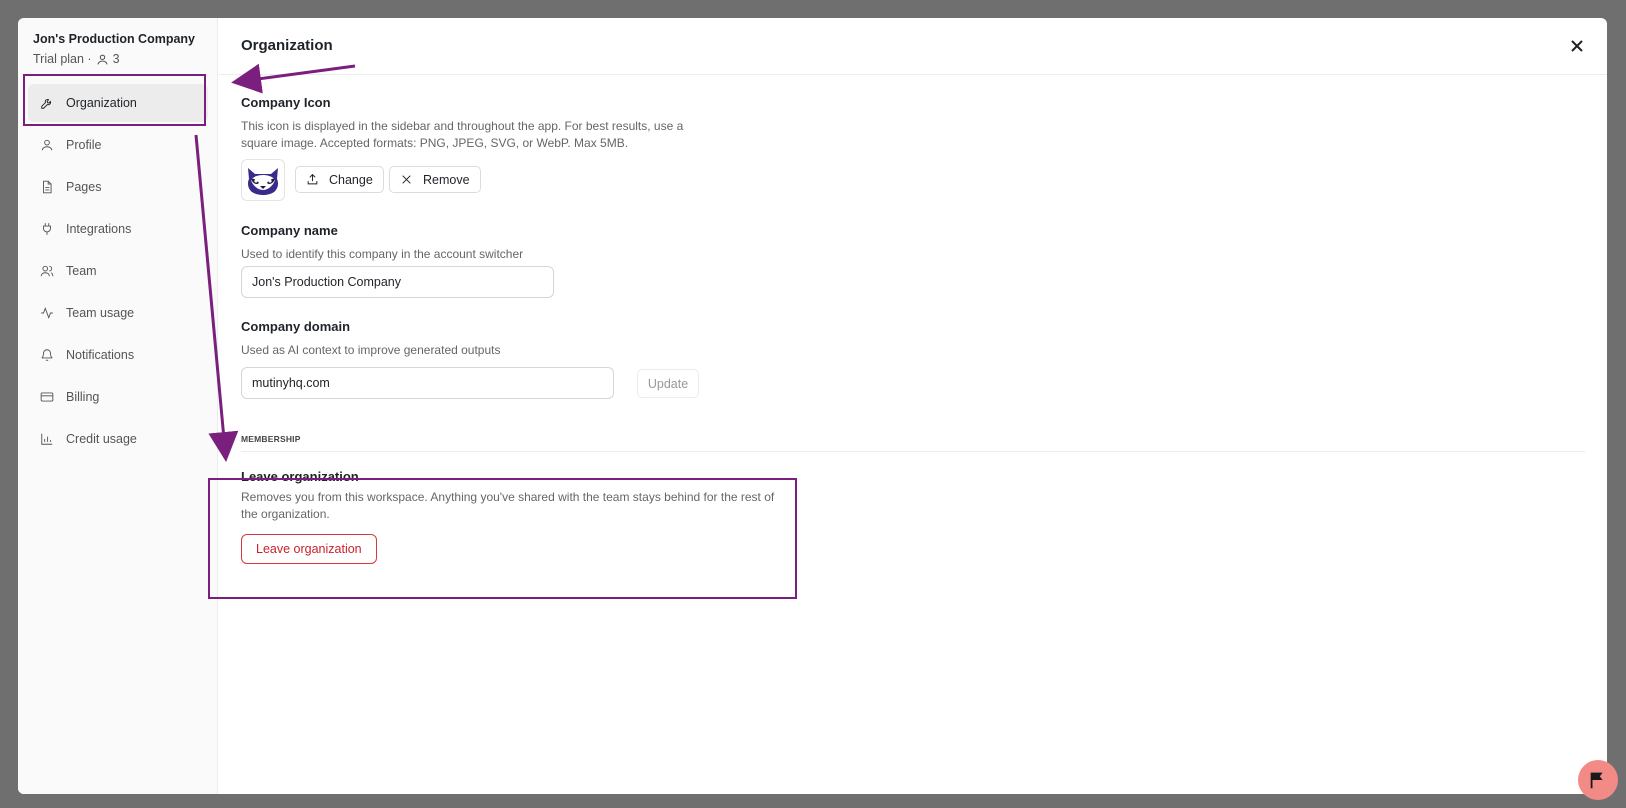 Image resolution: width=1626 pixels, height=808 pixels. Describe the element at coordinates (913, 46) in the screenshot. I see `modal-header: Organization` at that location.